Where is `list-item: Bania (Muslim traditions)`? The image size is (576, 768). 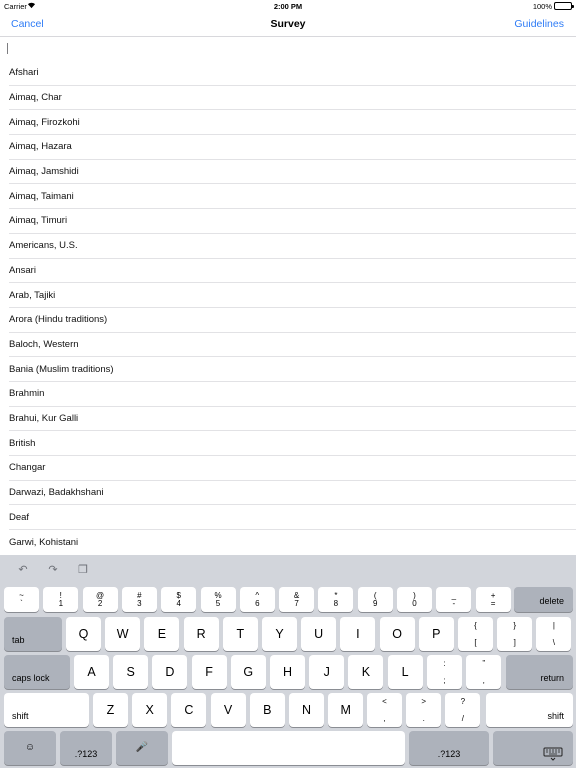 list-item: Bania (Muslim traditions) is located at coordinates (292, 369).